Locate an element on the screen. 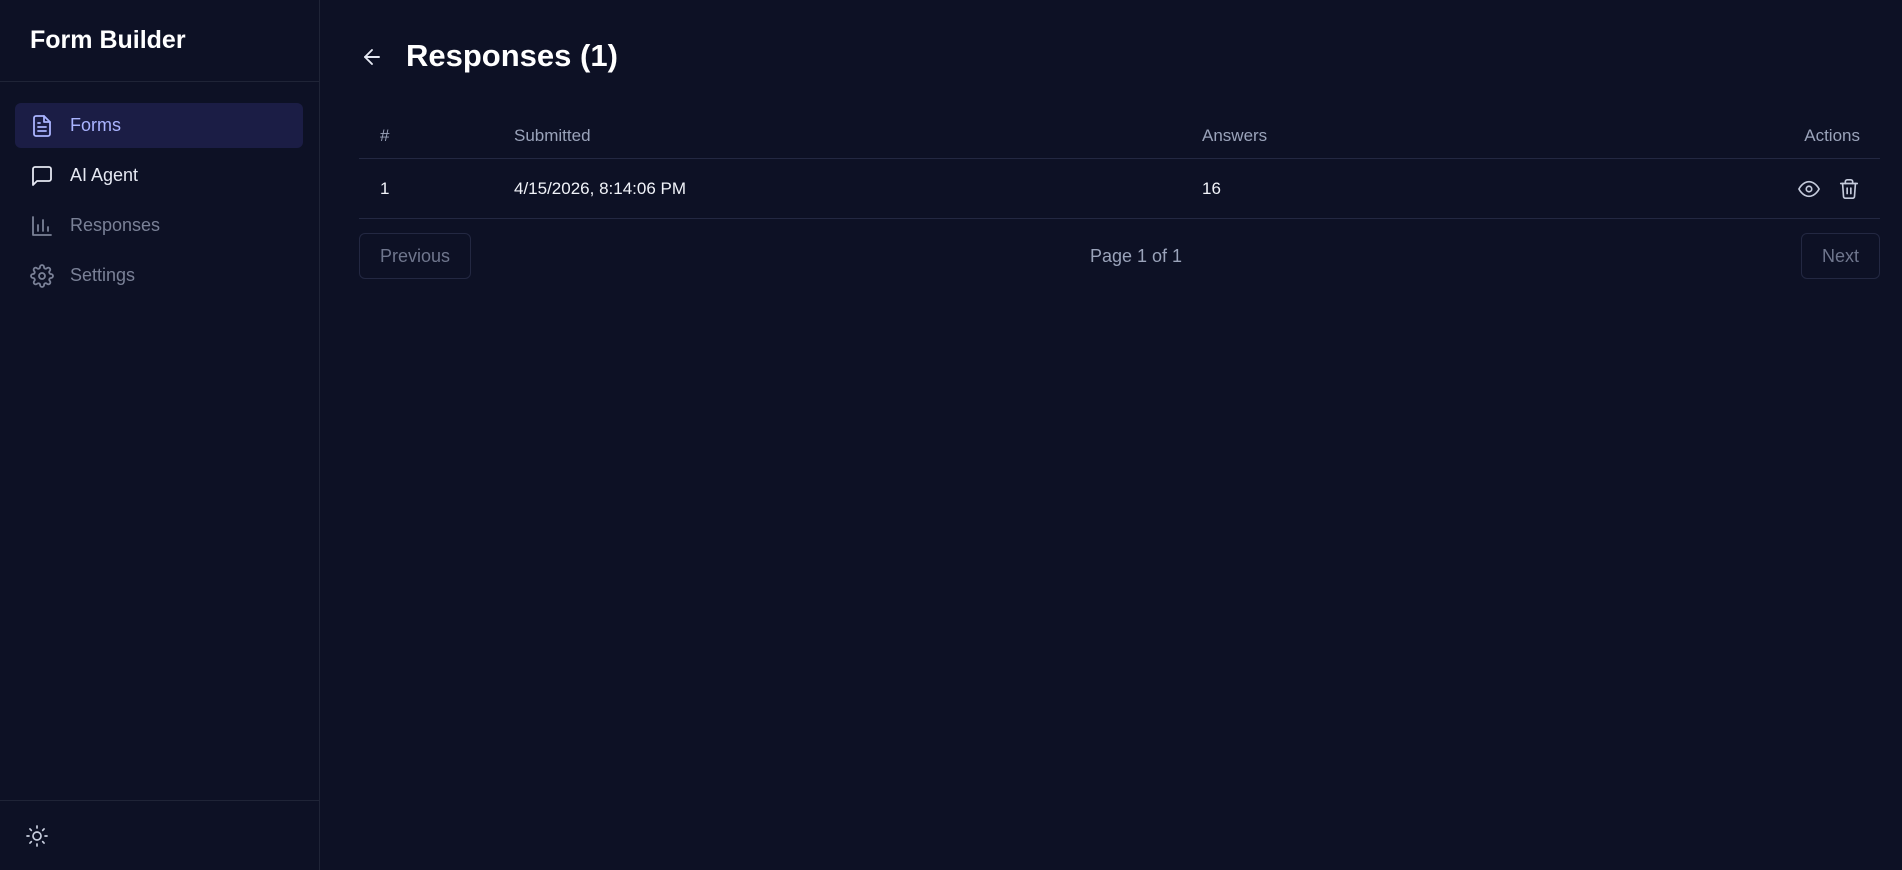 The width and height of the screenshot is (1902, 870). column-header-number: # is located at coordinates (385, 135).